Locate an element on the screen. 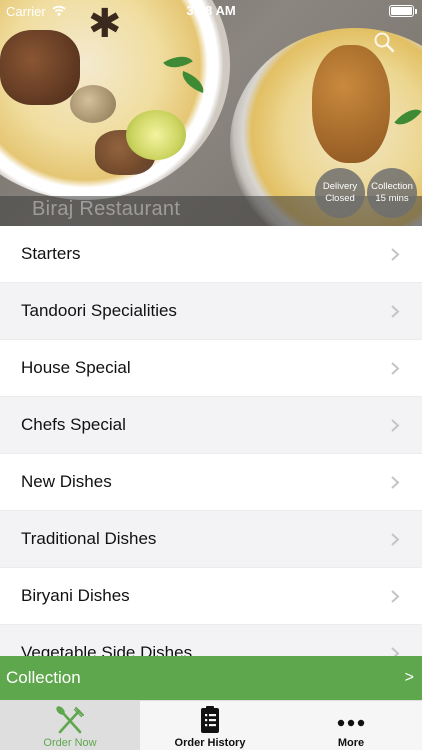 The height and width of the screenshot is (750, 422). menu-item-label: House Special is located at coordinates (76, 367).